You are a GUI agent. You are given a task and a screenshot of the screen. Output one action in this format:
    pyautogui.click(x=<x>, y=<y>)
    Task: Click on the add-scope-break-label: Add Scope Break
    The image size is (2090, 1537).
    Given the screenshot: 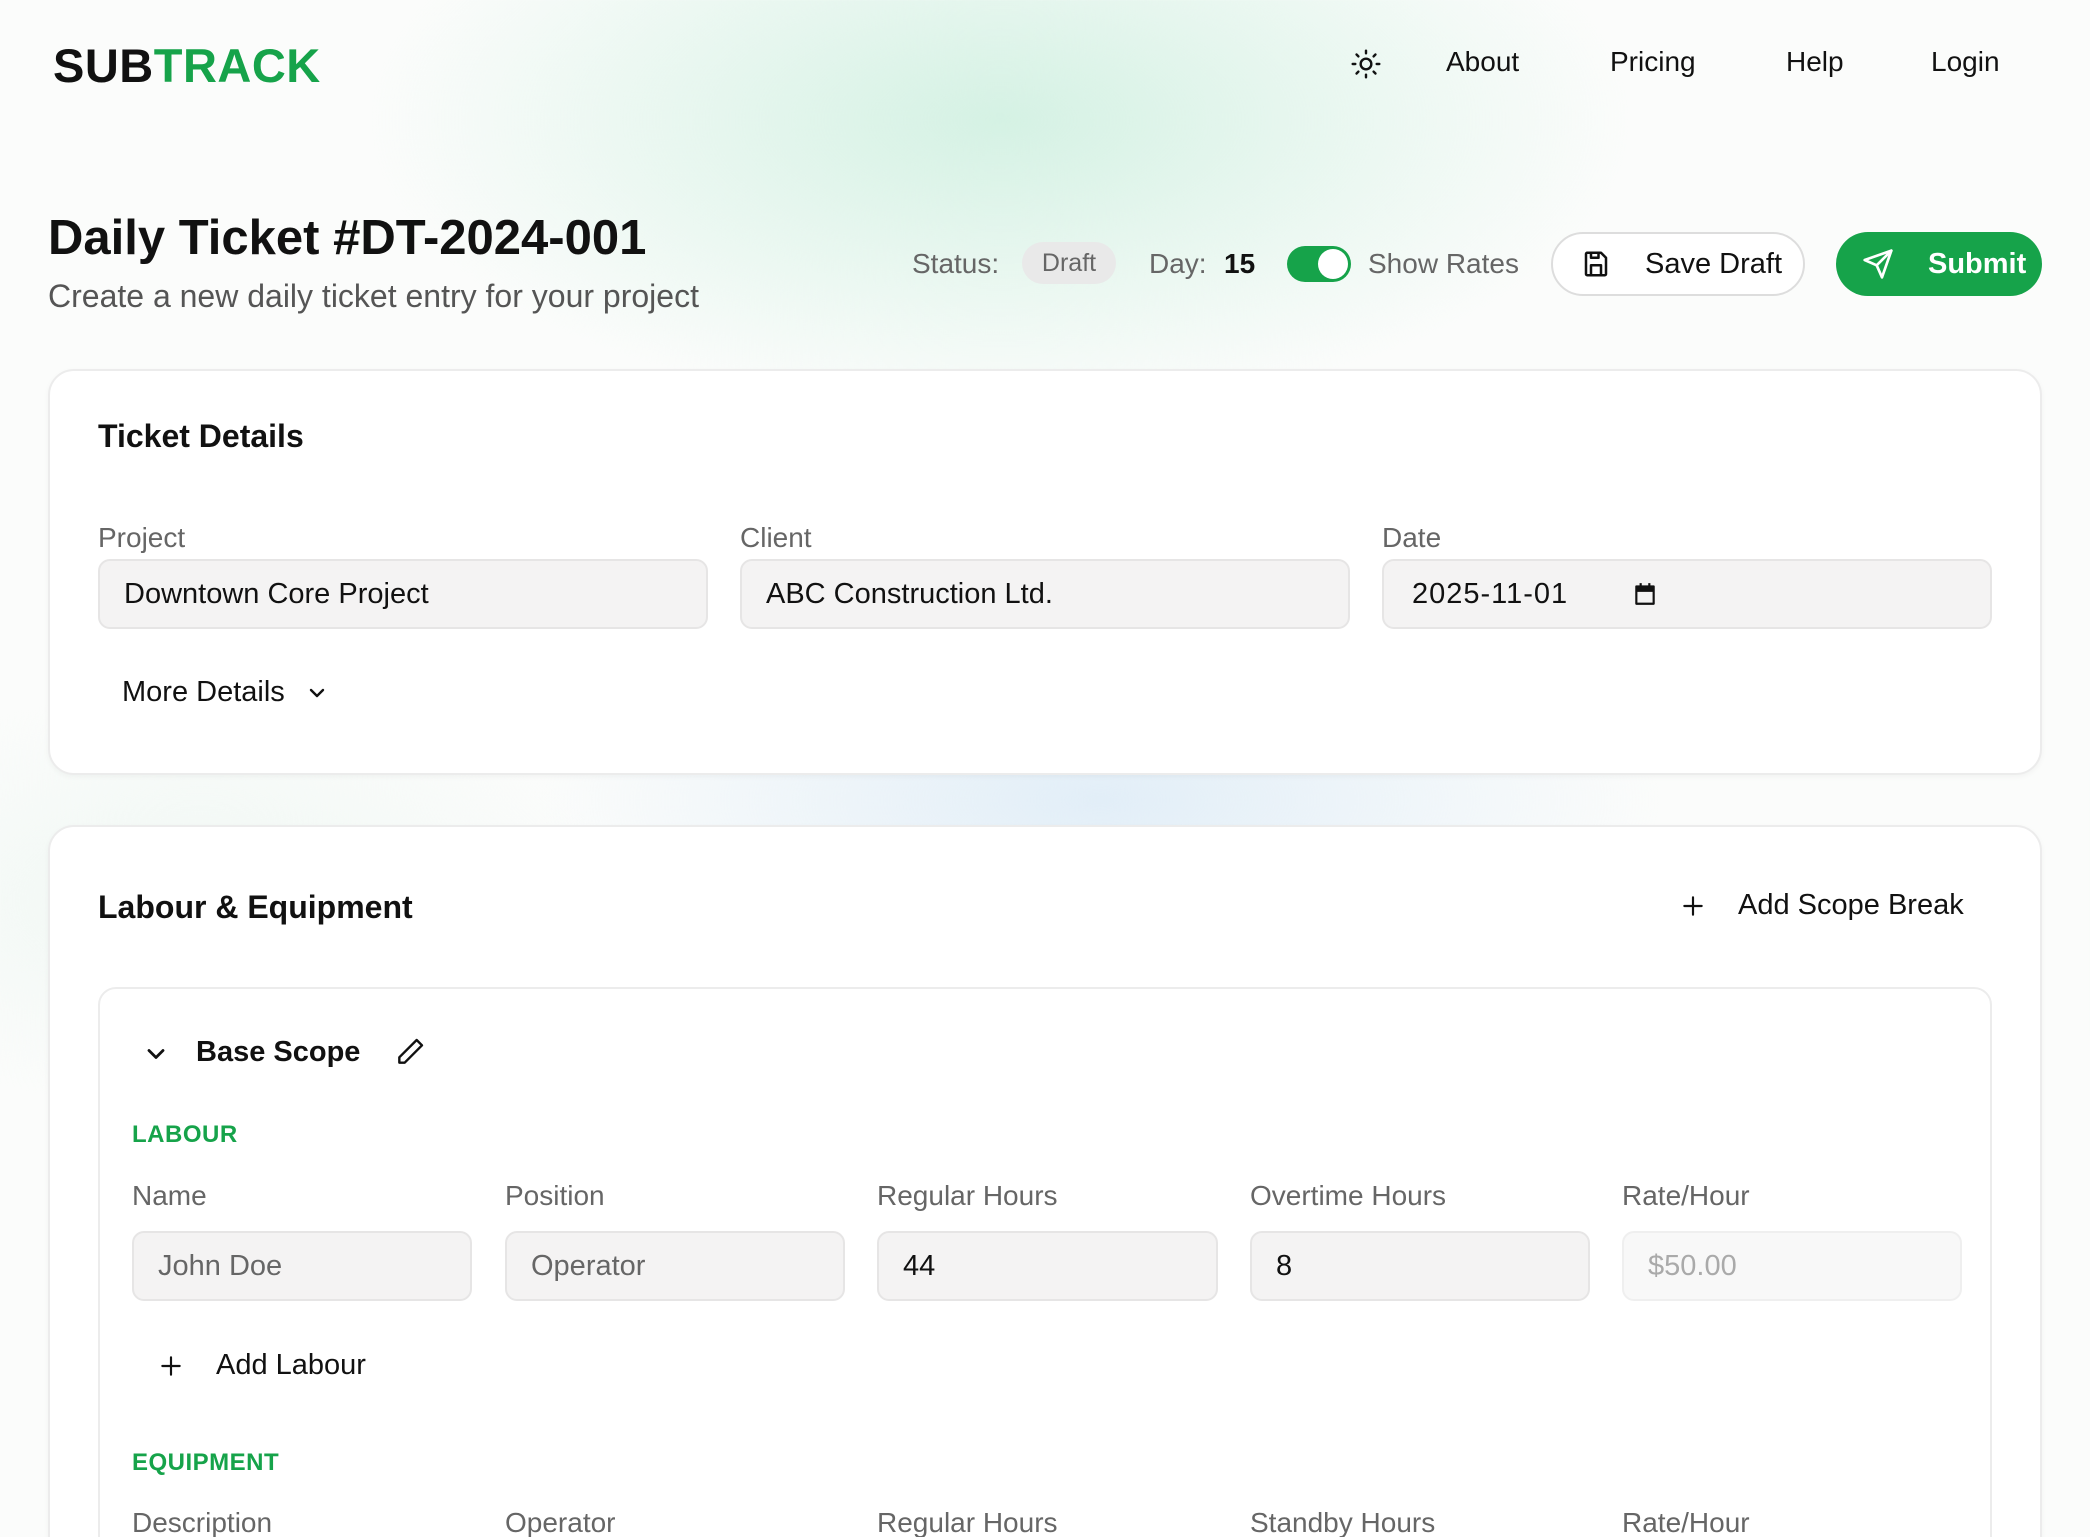 What is the action you would take?
    pyautogui.click(x=1851, y=905)
    